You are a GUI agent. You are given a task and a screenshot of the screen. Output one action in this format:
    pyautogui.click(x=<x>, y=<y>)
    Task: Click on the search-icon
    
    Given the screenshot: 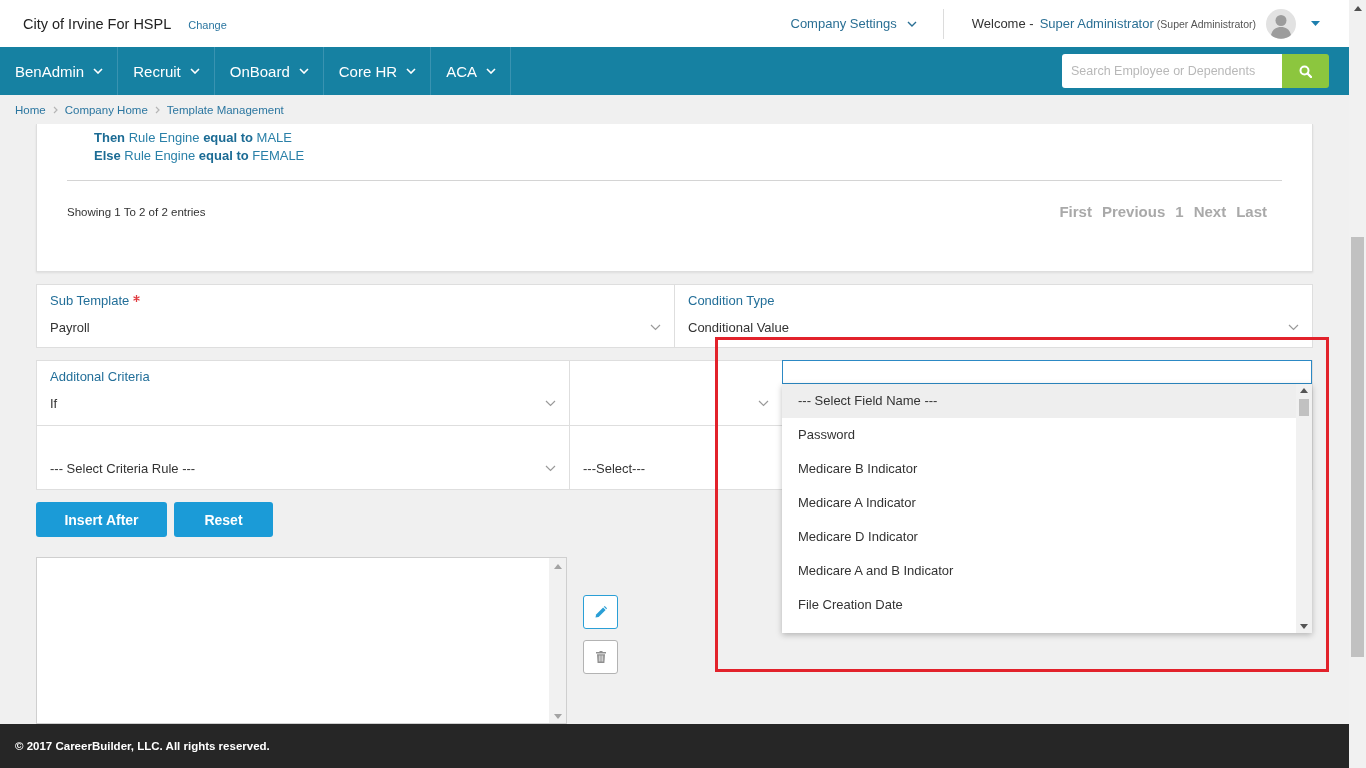 What is the action you would take?
    pyautogui.click(x=1305, y=71)
    